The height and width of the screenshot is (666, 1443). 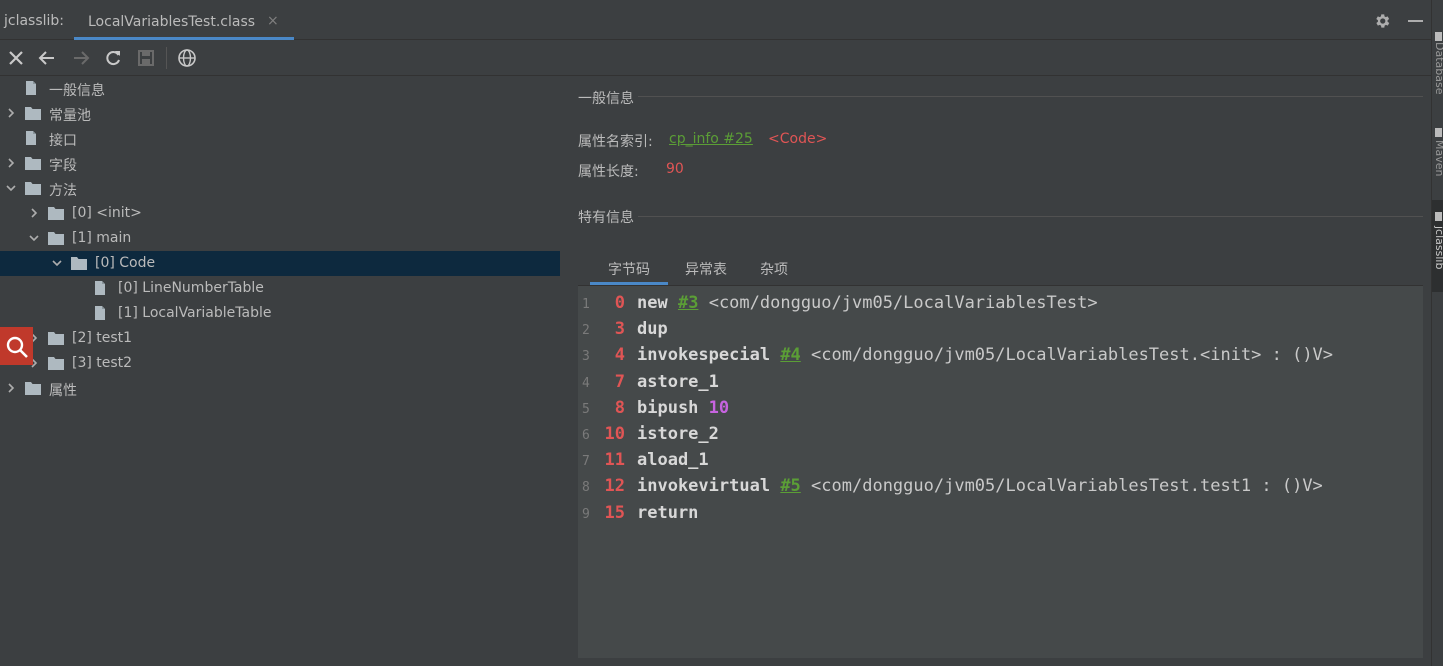 I want to click on opcode: invokevirtual, so click(x=704, y=486).